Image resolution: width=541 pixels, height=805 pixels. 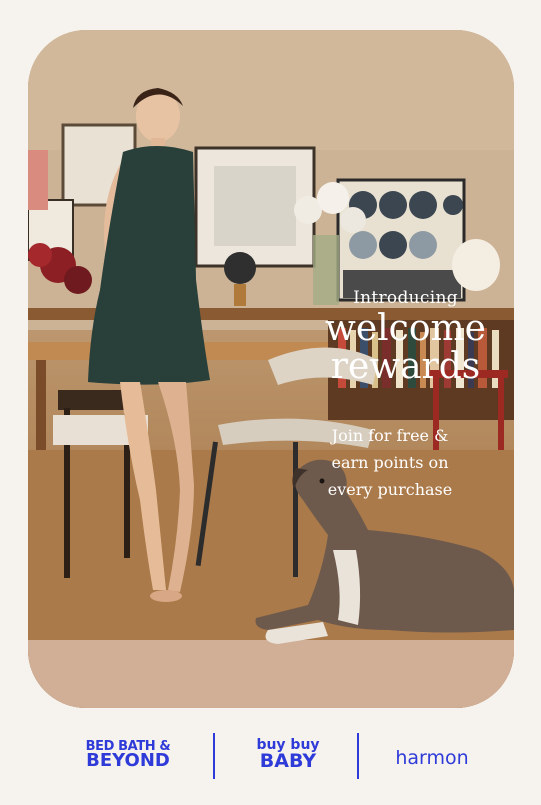 I want to click on body-line-3: every purchase, so click(x=390, y=489).